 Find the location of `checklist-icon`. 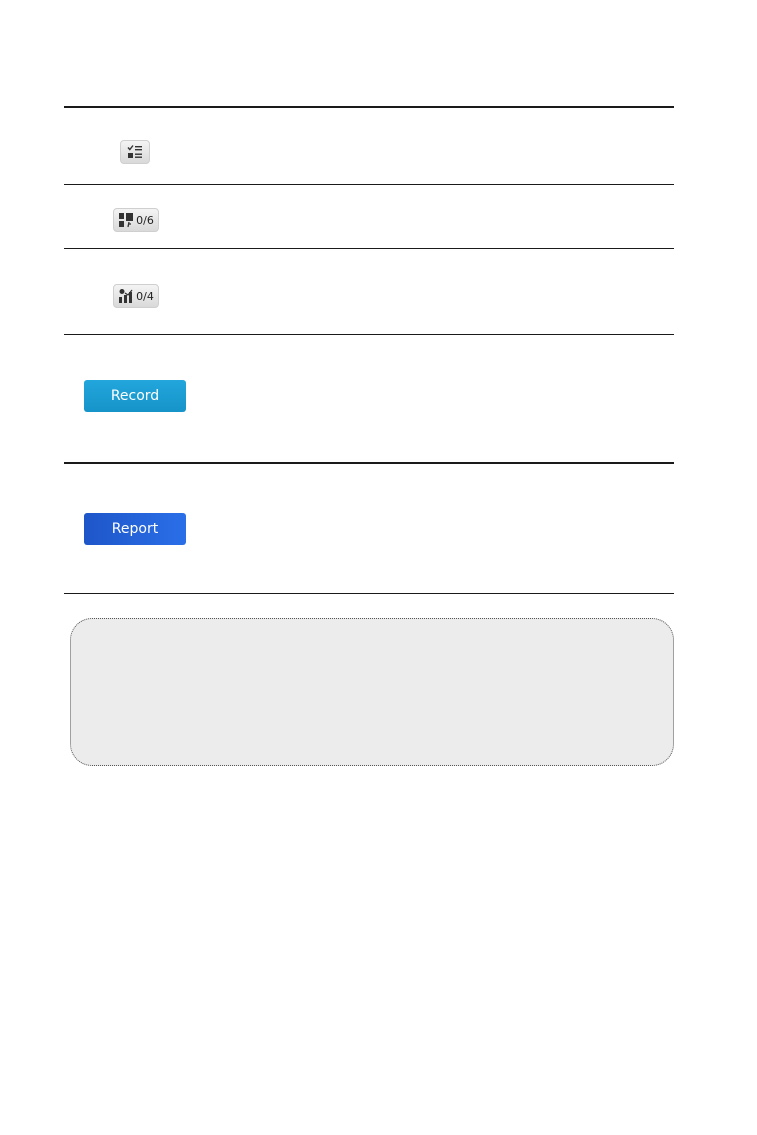

checklist-icon is located at coordinates (135, 152).